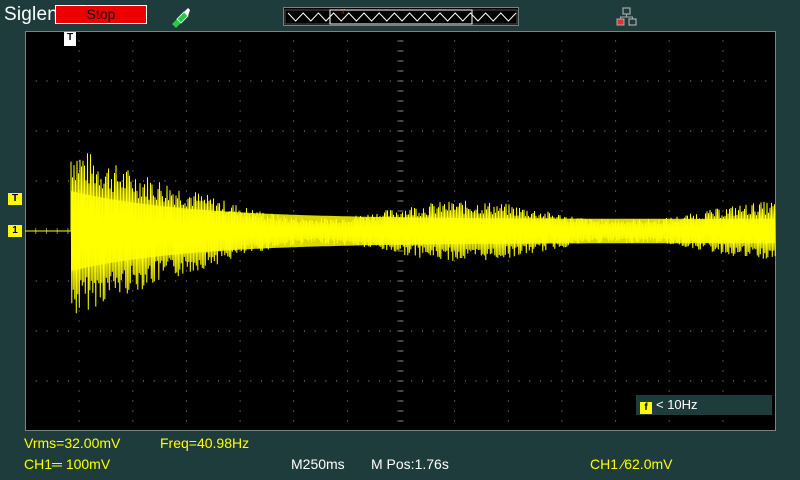 Image resolution: width=800 pixels, height=480 pixels. I want to click on trigger-frequency-badge: f < 10Hz, so click(704, 405).